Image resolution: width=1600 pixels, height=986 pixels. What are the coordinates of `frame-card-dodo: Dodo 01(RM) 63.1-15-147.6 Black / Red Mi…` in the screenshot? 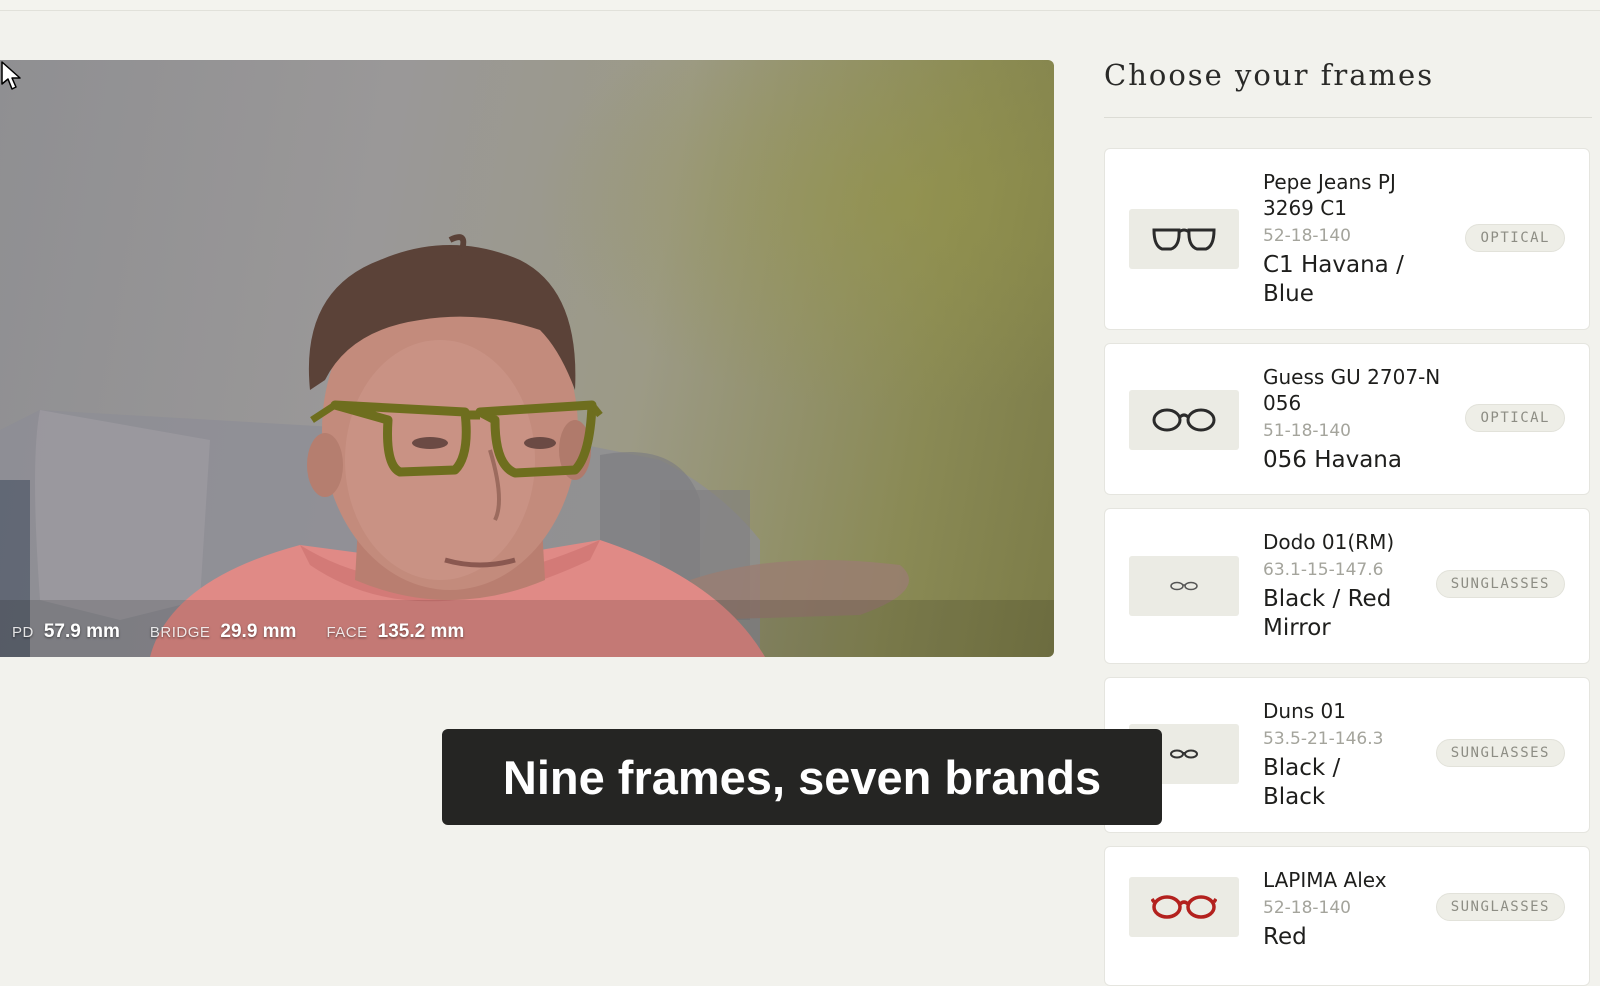 It's located at (1347, 586).